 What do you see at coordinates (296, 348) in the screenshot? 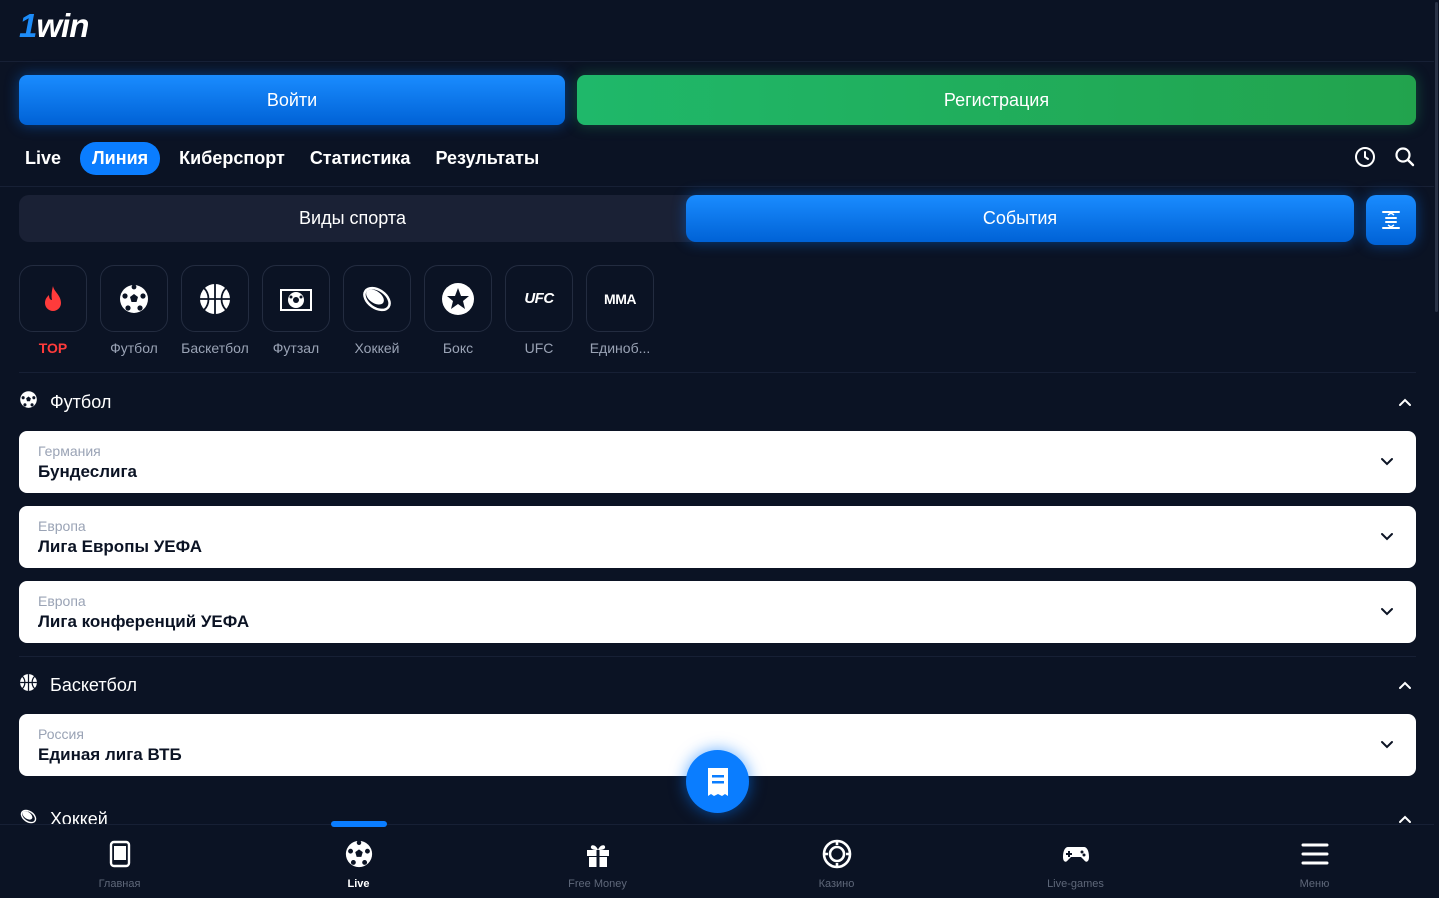
I see `sport-label: Футзал` at bounding box center [296, 348].